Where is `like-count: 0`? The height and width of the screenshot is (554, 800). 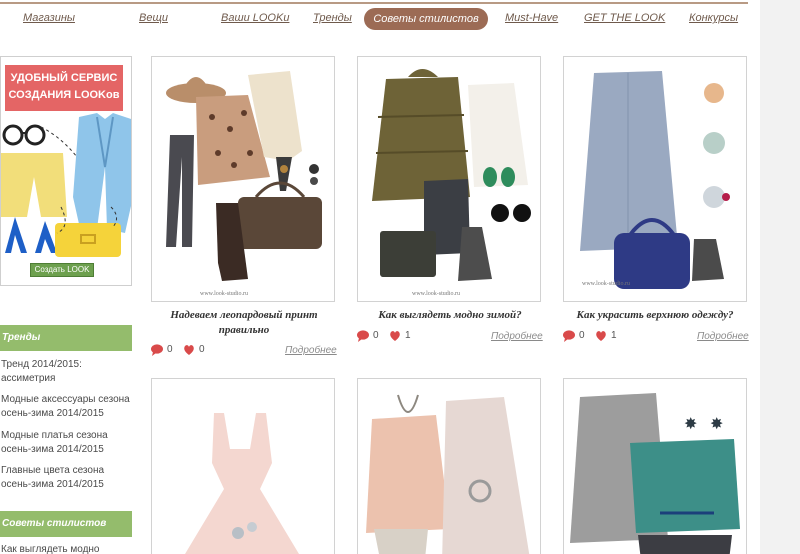
like-count: 0 is located at coordinates (202, 349).